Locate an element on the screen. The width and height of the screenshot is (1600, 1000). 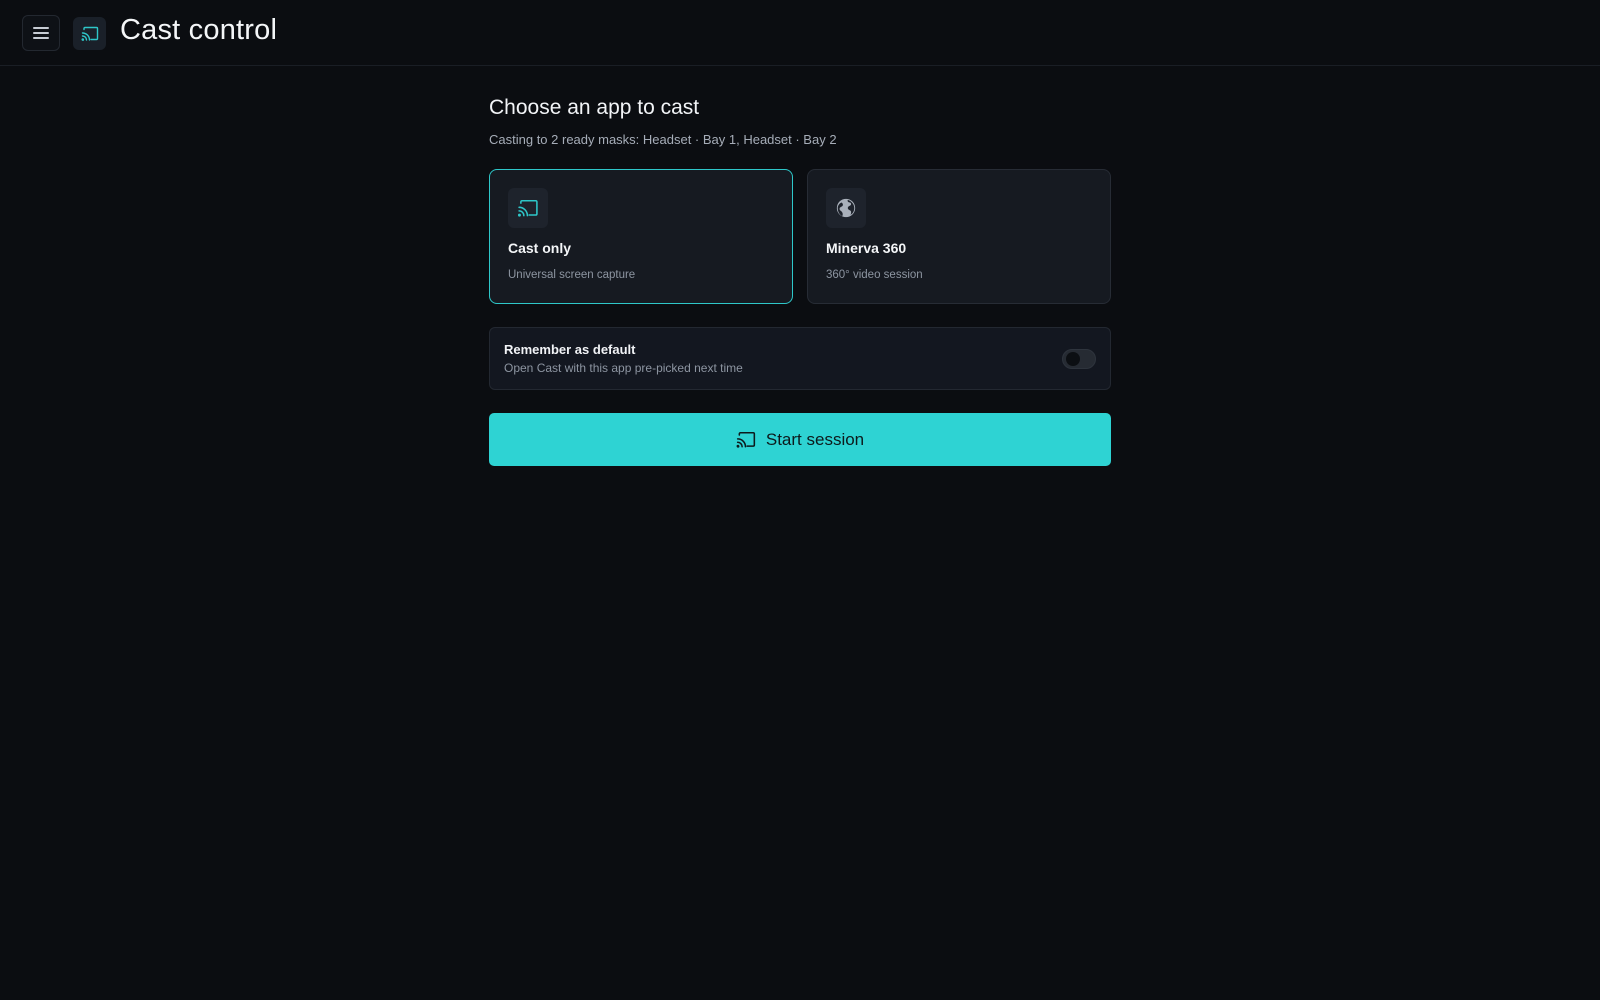
menu-button is located at coordinates (41, 33).